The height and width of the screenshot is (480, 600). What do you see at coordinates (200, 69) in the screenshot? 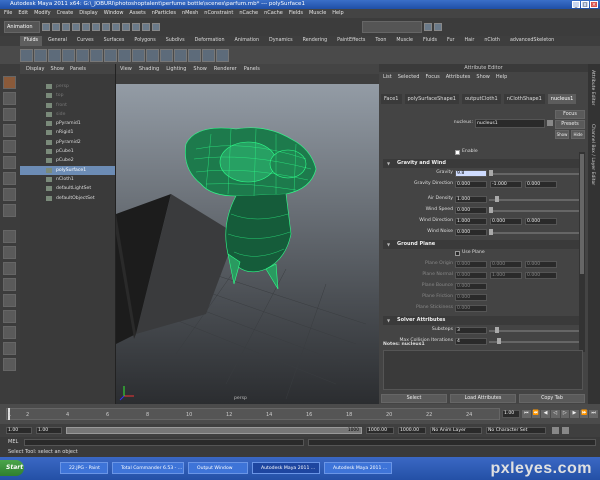
I see `viewport-menu-show: Show` at bounding box center [200, 69].